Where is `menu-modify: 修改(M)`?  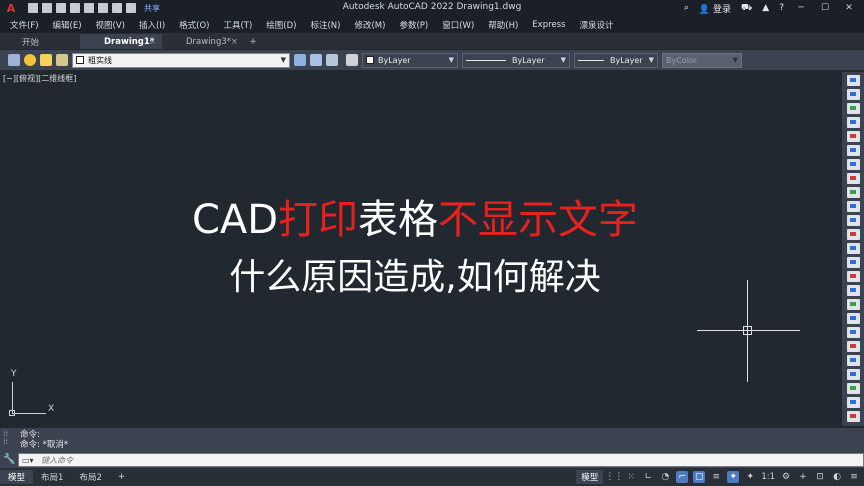 menu-modify: 修改(M) is located at coordinates (369, 25).